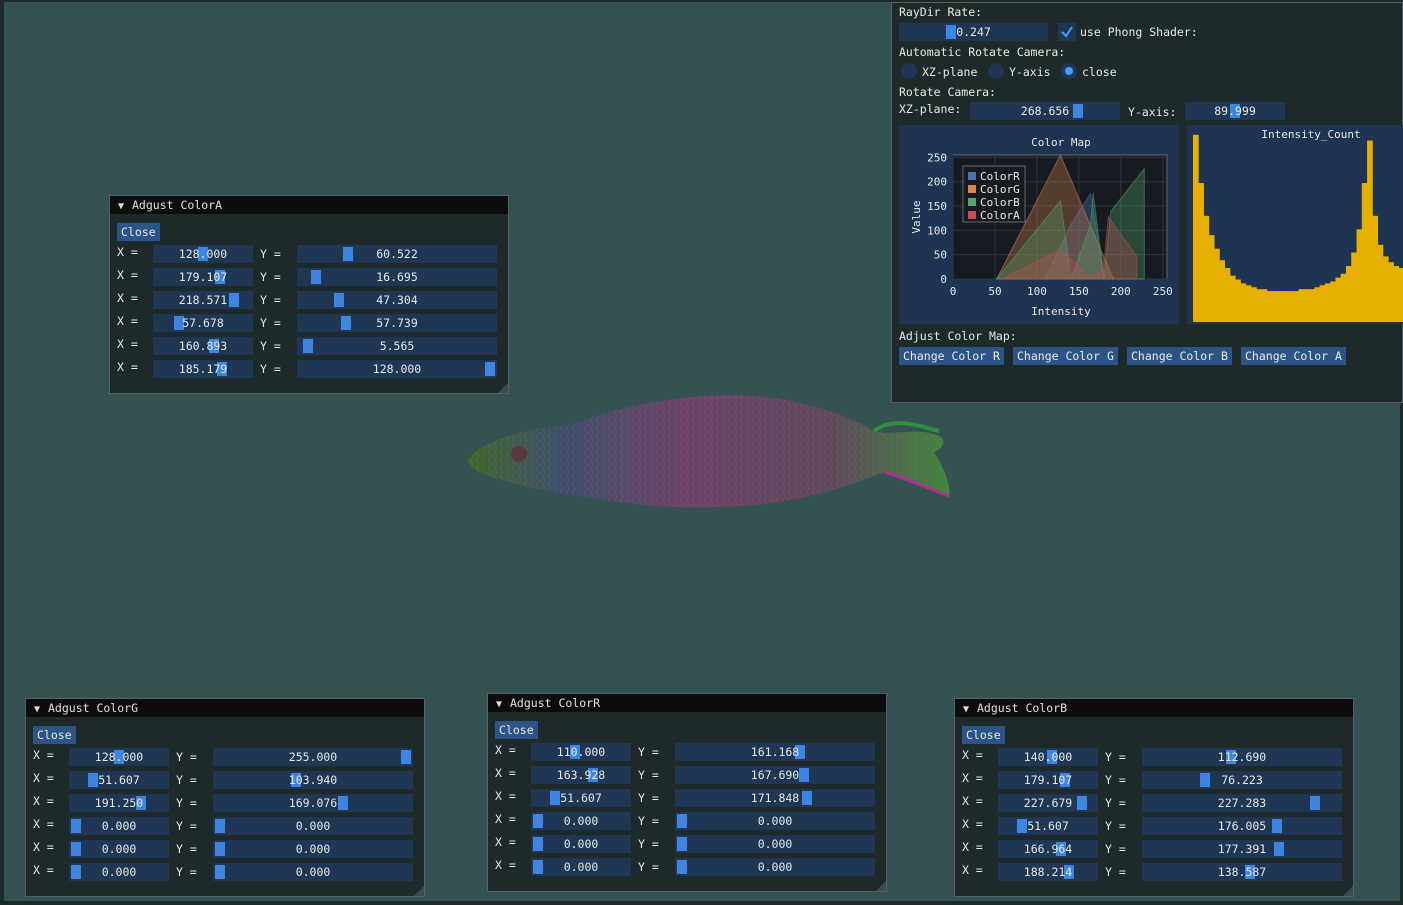  I want to click on y-slider: 255.000, so click(313, 757).